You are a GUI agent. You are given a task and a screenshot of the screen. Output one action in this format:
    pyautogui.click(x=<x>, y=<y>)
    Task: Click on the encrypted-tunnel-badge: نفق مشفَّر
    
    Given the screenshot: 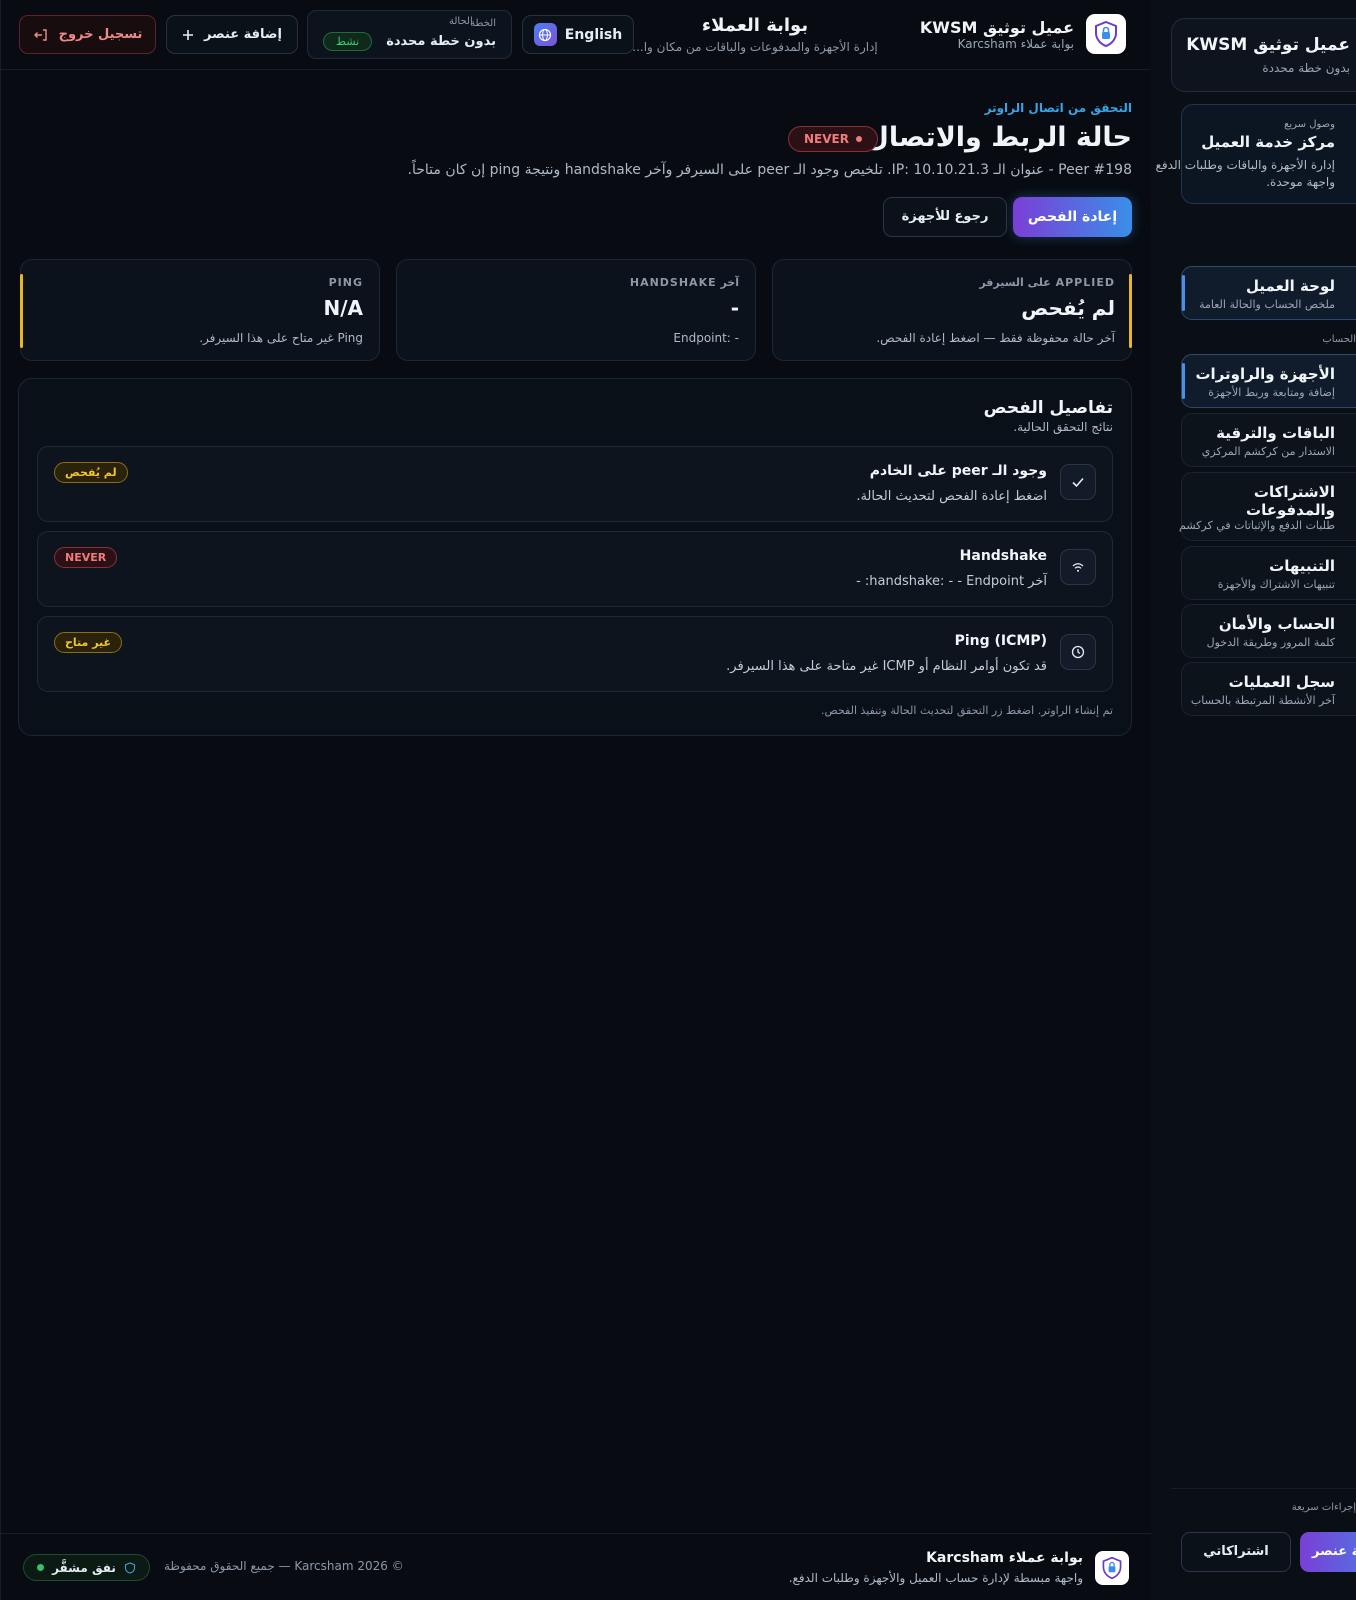 What is the action you would take?
    pyautogui.click(x=86, y=1567)
    